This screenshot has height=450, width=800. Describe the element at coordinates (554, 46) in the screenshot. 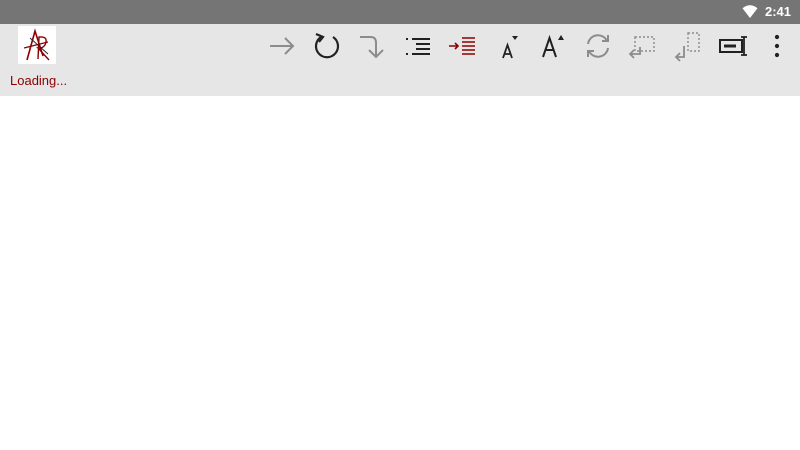

I see `font-increase-icon` at that location.